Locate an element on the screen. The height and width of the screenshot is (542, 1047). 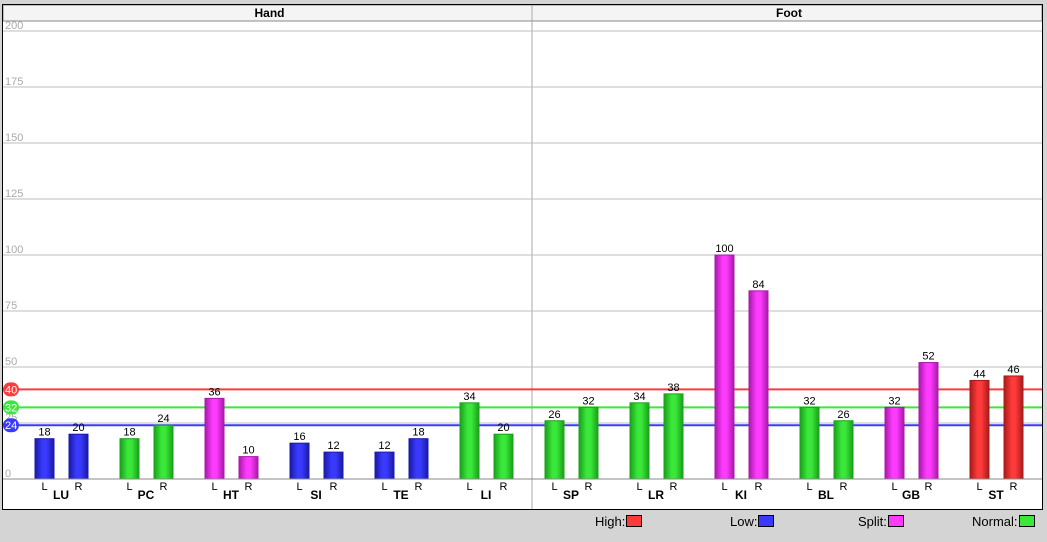
reference-label-high: 40 is located at coordinates (11, 390).